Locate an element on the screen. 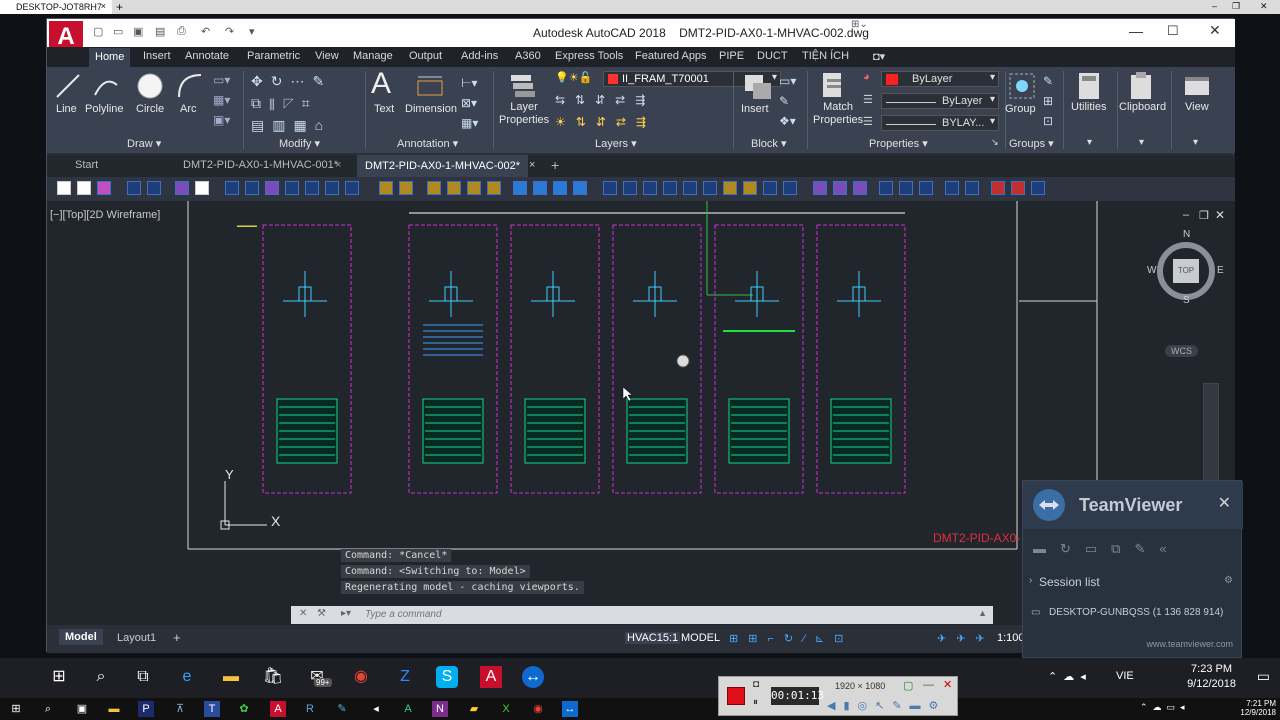  navigation-bar is located at coordinates (1211, 438).